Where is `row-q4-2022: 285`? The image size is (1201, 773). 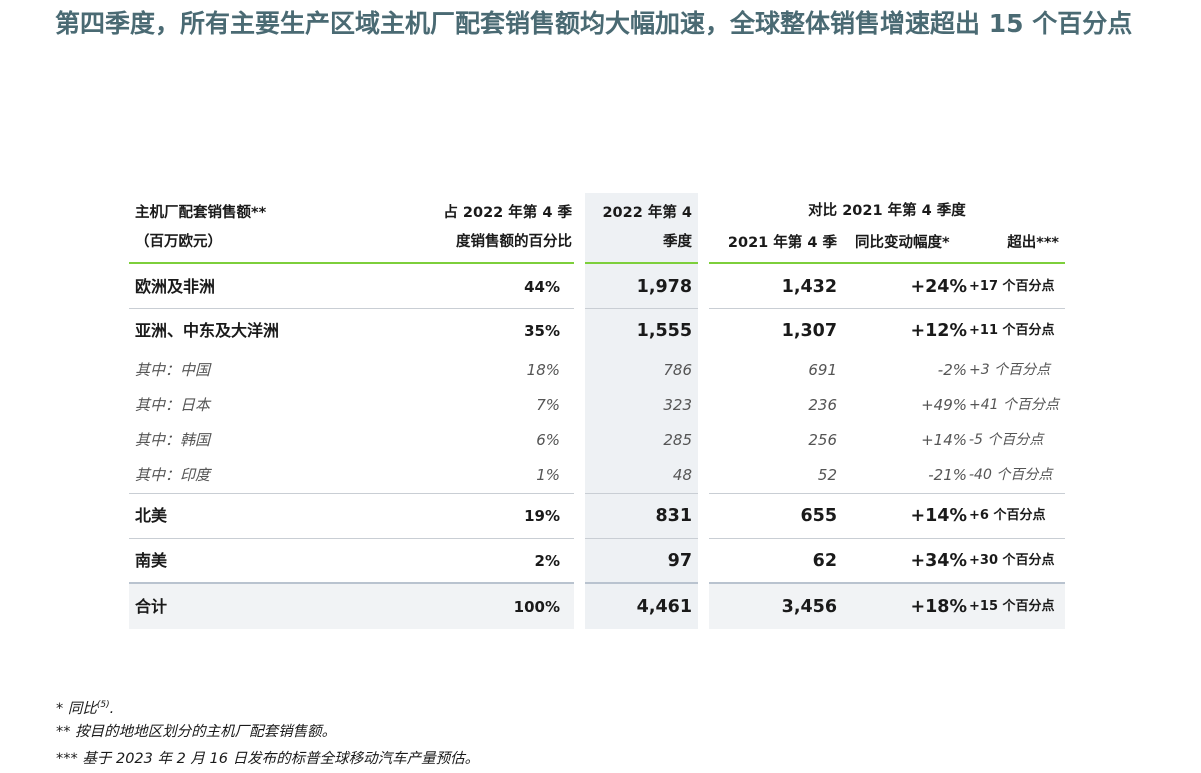 row-q4-2022: 285 is located at coordinates (677, 440).